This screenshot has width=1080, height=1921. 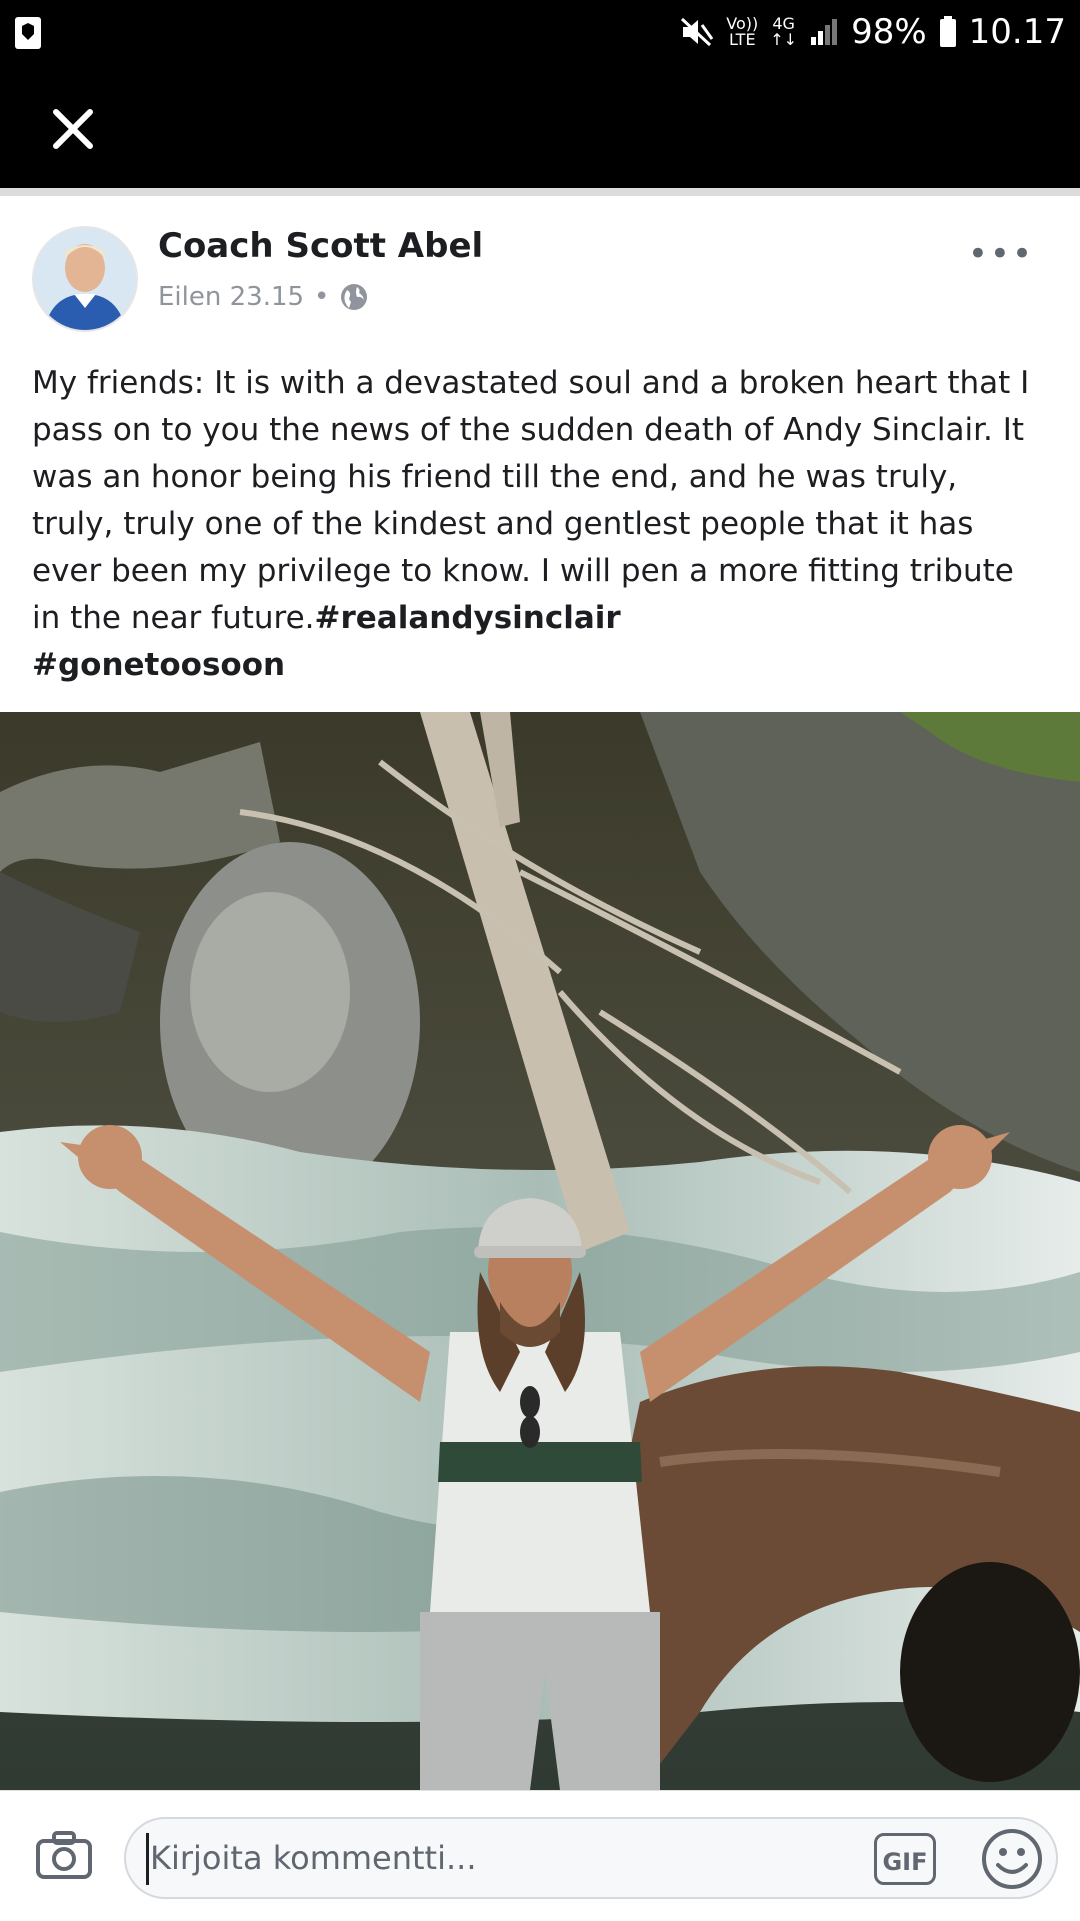 What do you see at coordinates (540, 32) in the screenshot?
I see `status-bar: Vo)) LTE 4G ↑↓ 98% 10.17` at bounding box center [540, 32].